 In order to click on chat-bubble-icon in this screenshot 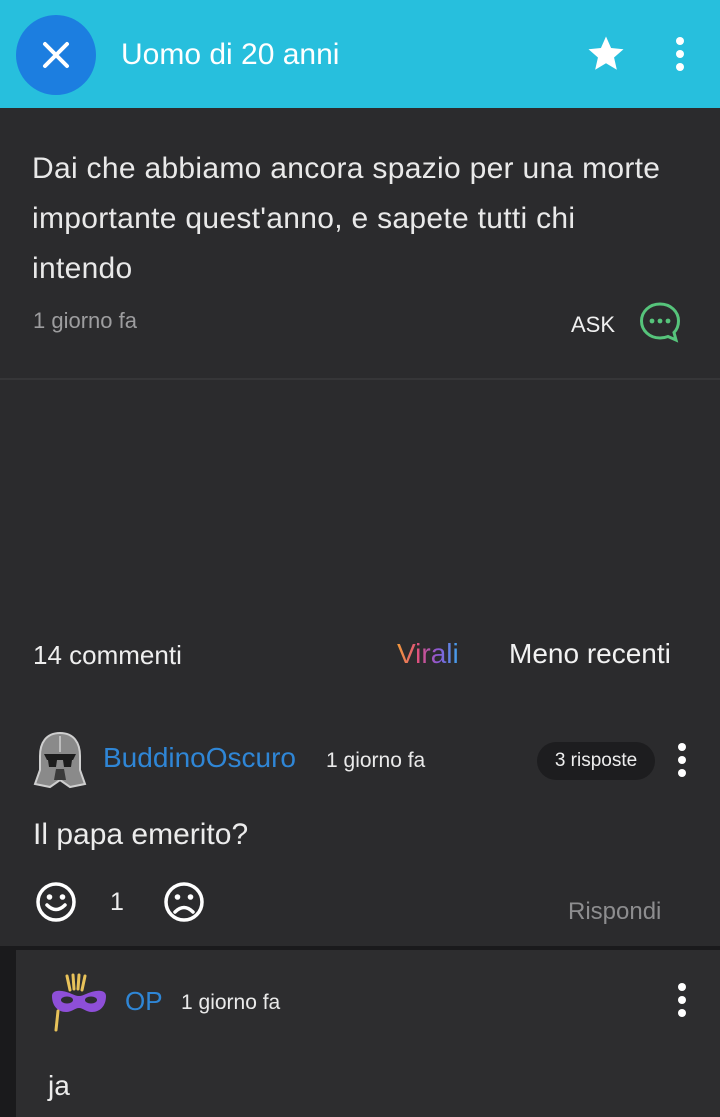, I will do `click(660, 322)`.